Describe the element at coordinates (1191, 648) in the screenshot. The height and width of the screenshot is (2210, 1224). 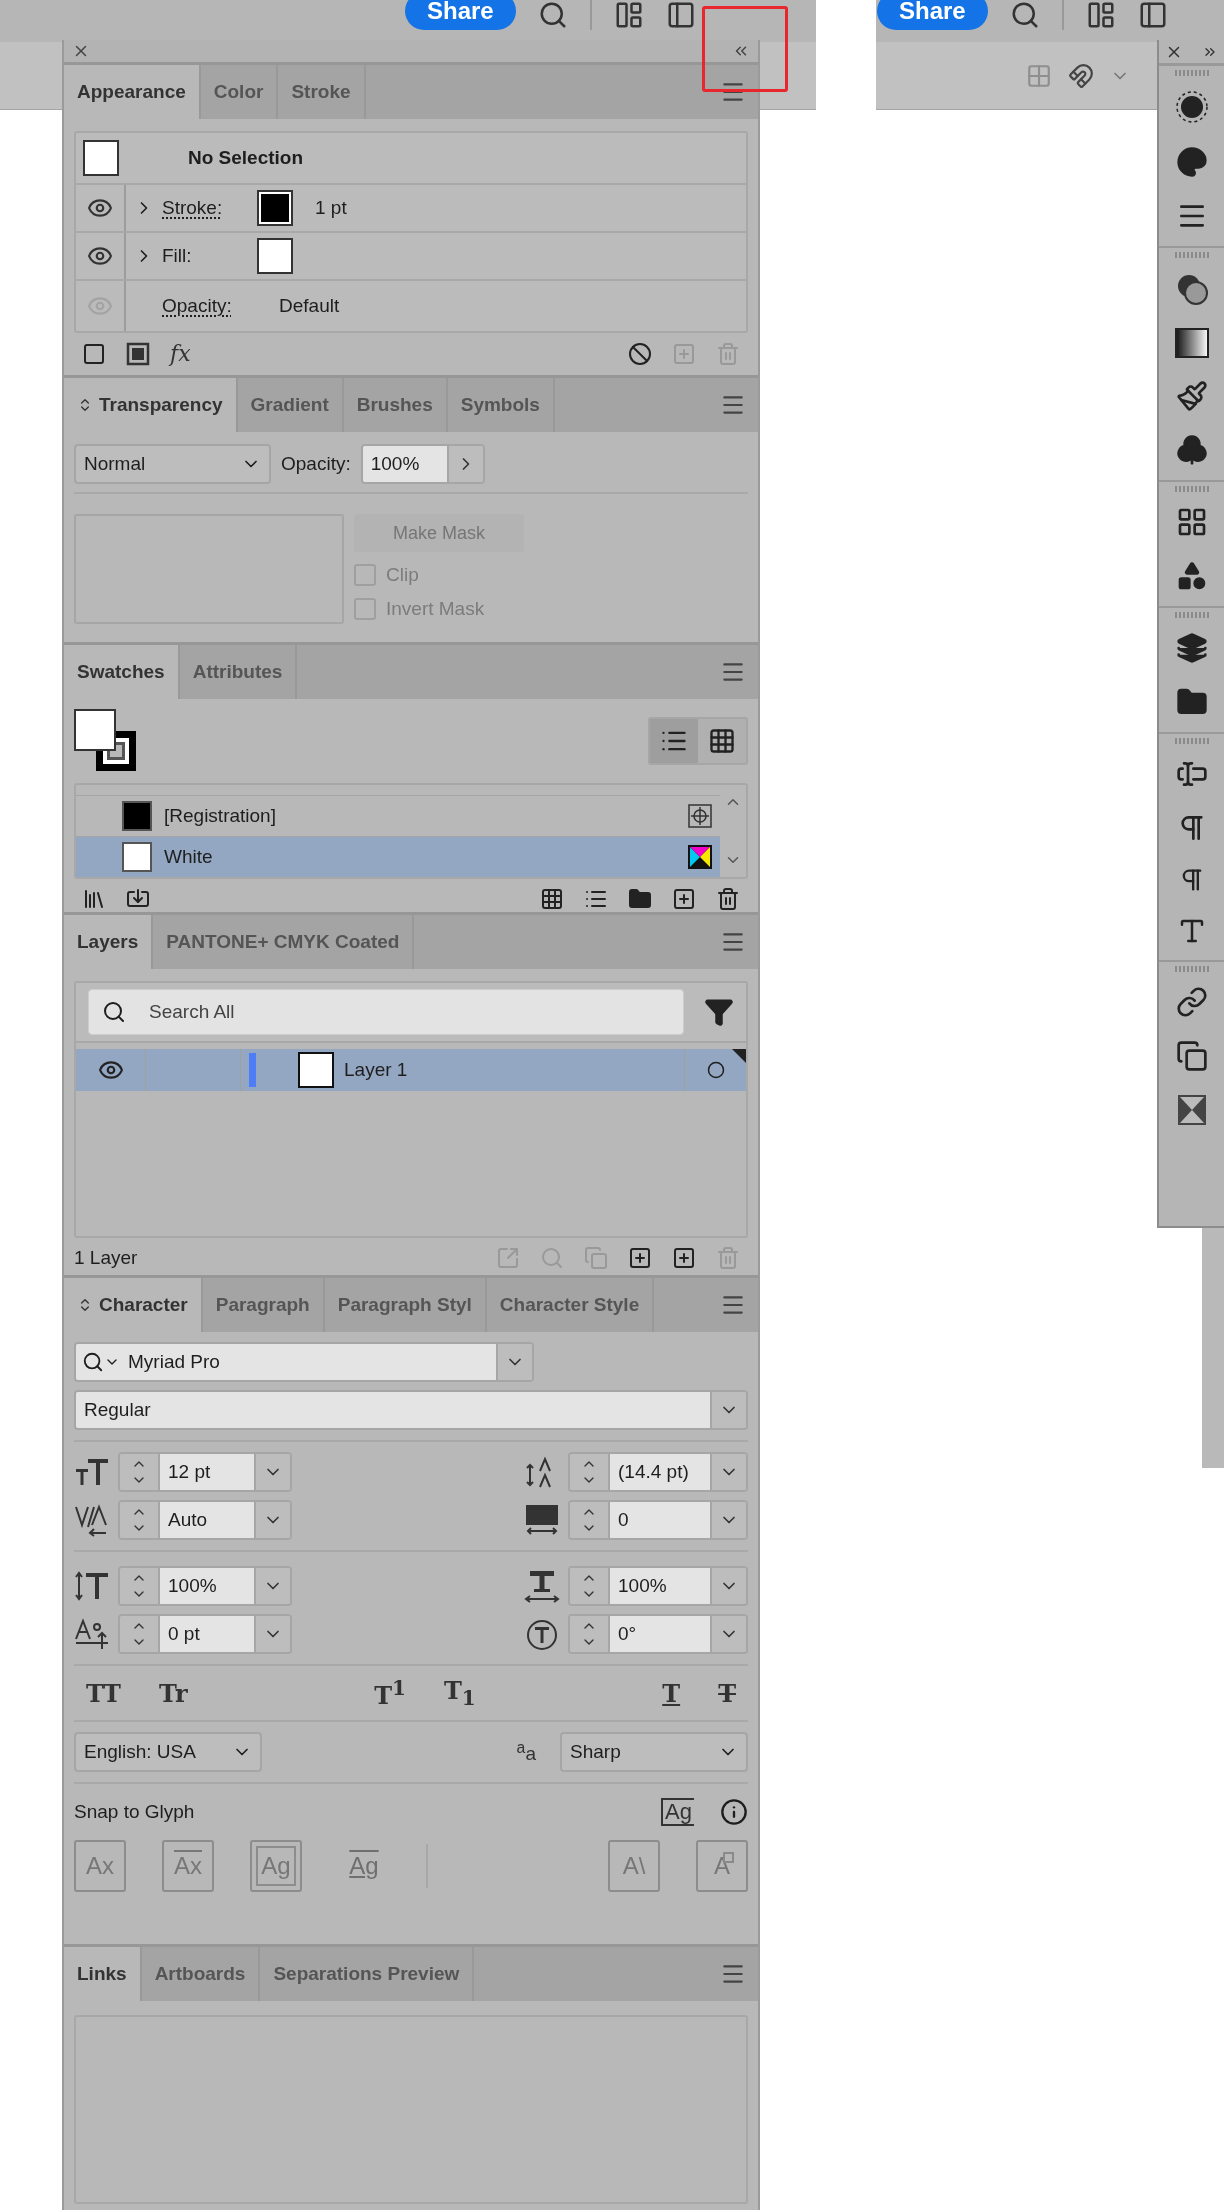
I see `layers-icon` at that location.